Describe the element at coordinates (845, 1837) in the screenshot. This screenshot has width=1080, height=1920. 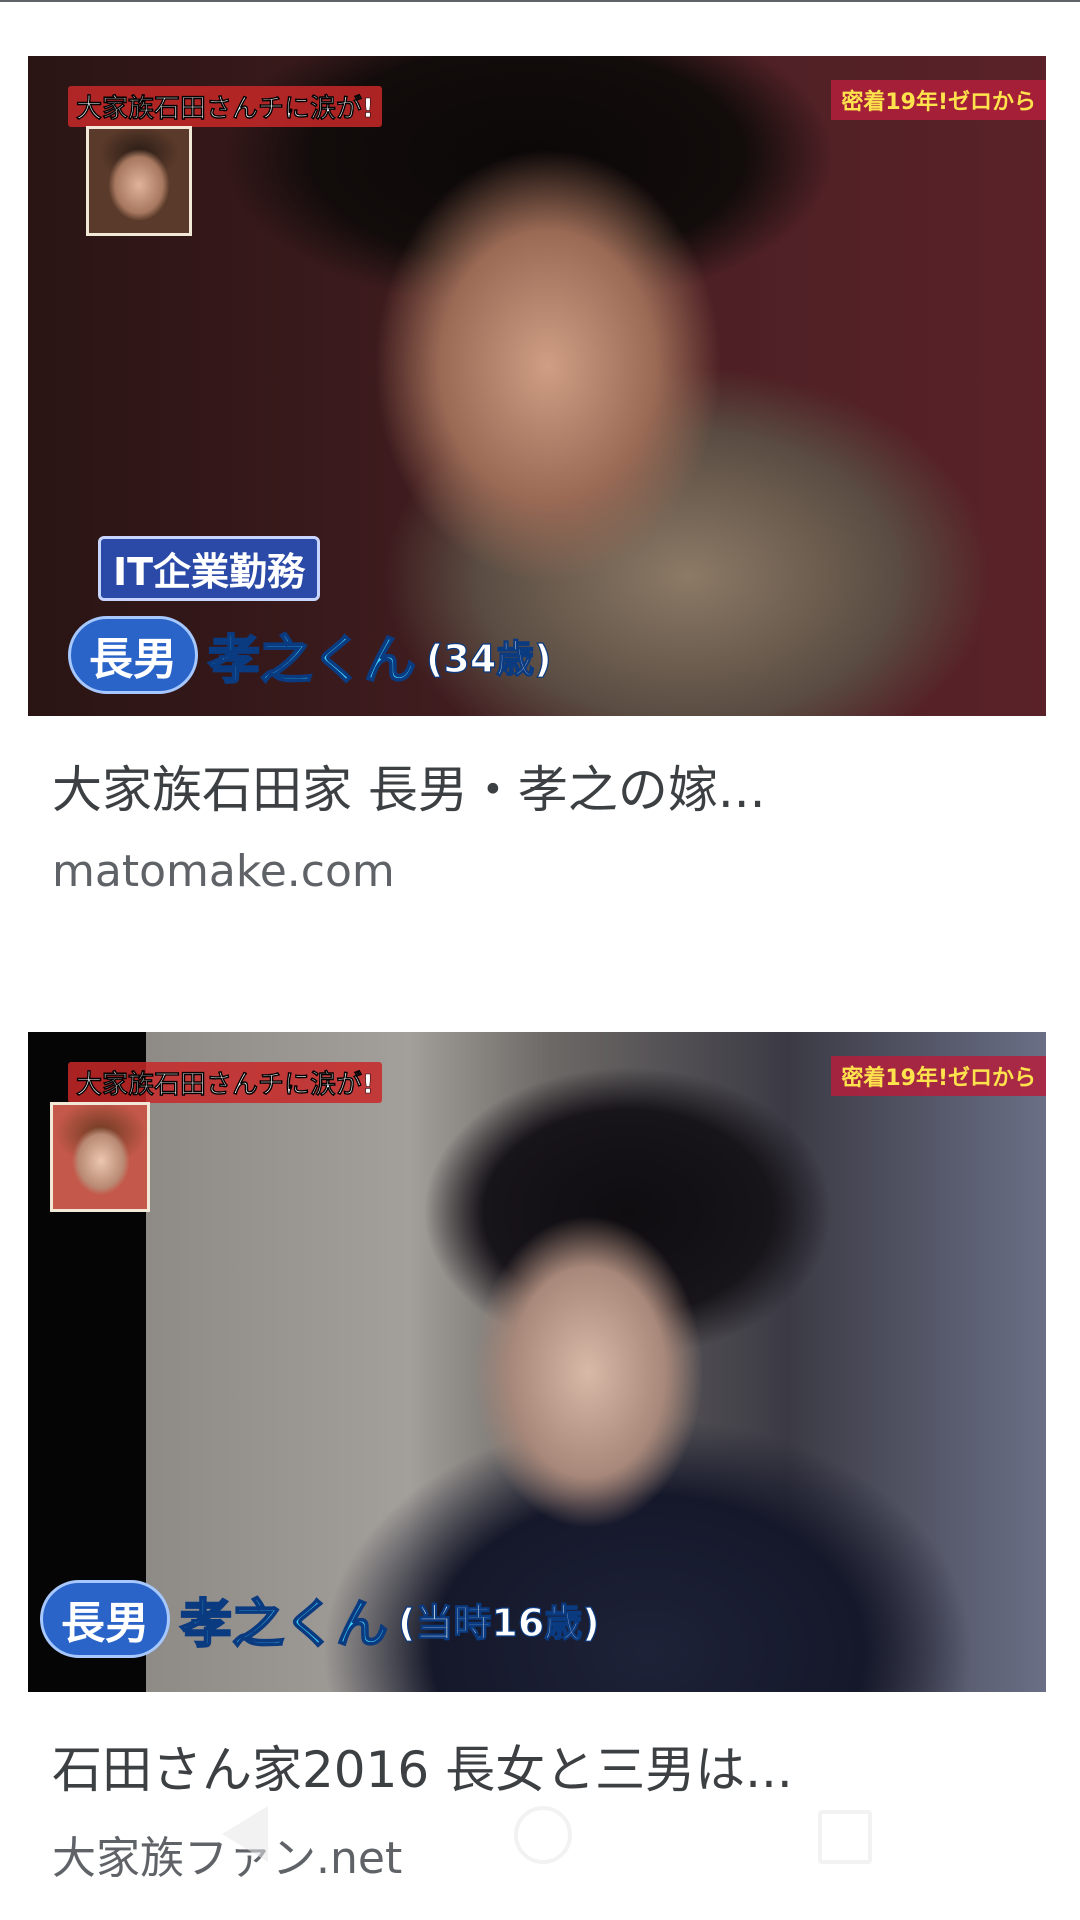
I see `nav-recents-icon` at that location.